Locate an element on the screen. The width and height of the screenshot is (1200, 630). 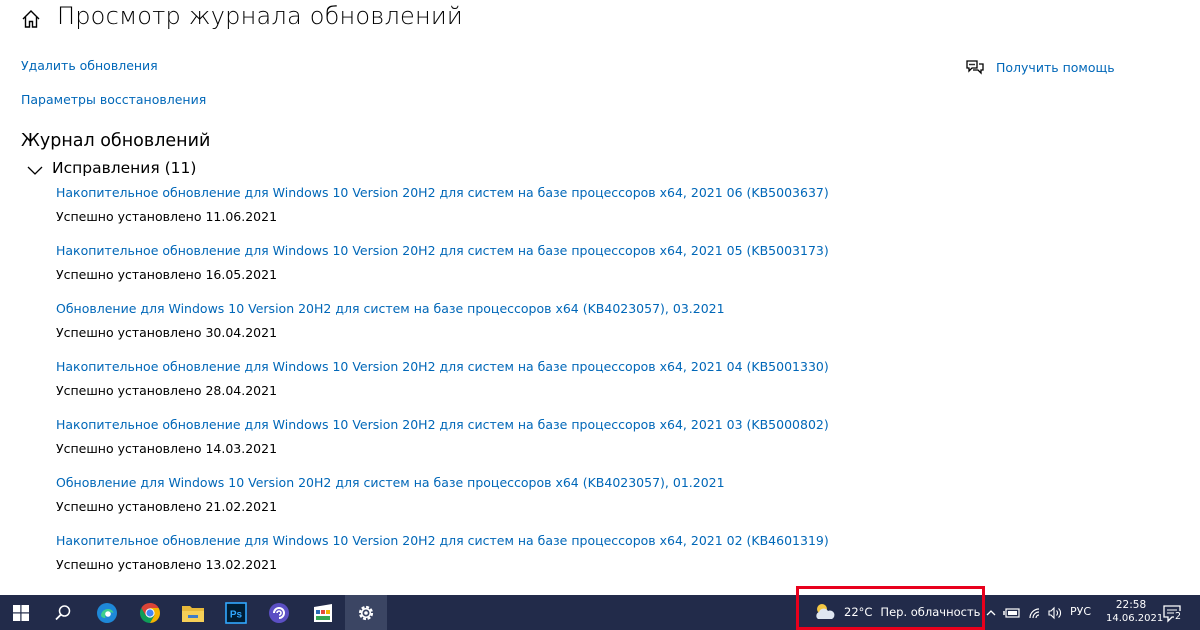
page-title: Просмотр журнала обновлений is located at coordinates (260, 16).